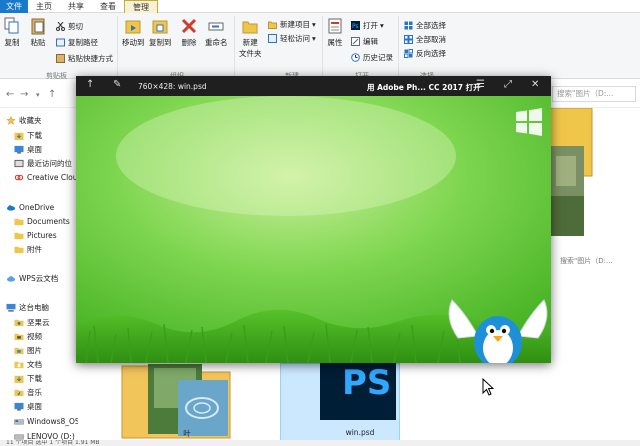 This screenshot has height=446, width=640. I want to click on settings-sliders-icon: ☰, so click(480, 84).